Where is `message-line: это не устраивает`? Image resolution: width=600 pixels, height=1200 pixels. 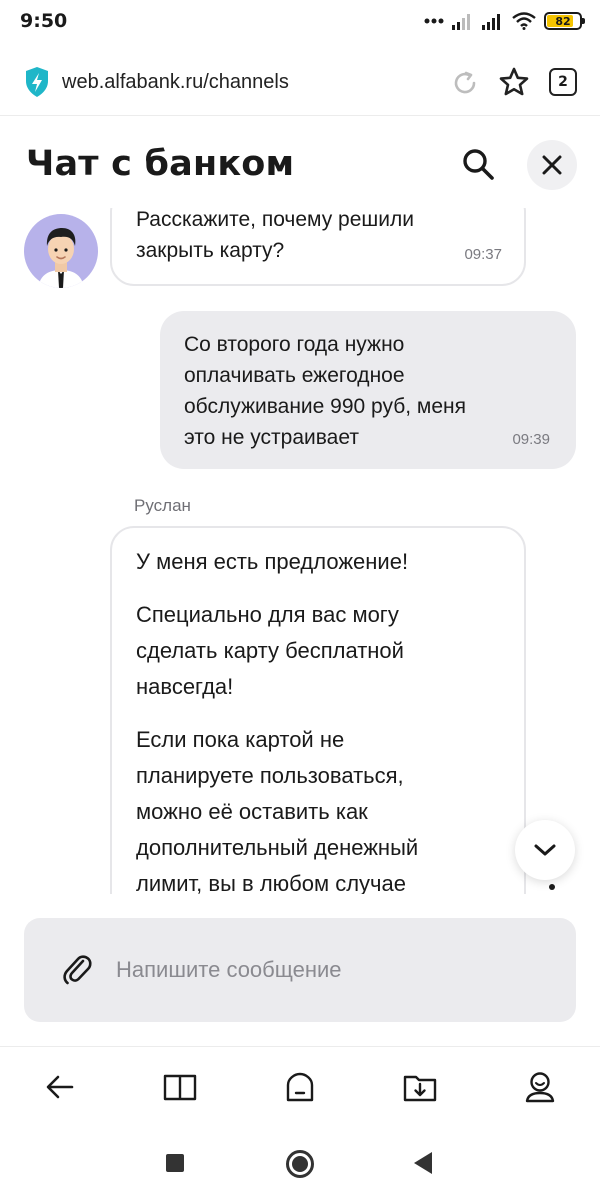
message-line: это не устраивает is located at coordinates (271, 437).